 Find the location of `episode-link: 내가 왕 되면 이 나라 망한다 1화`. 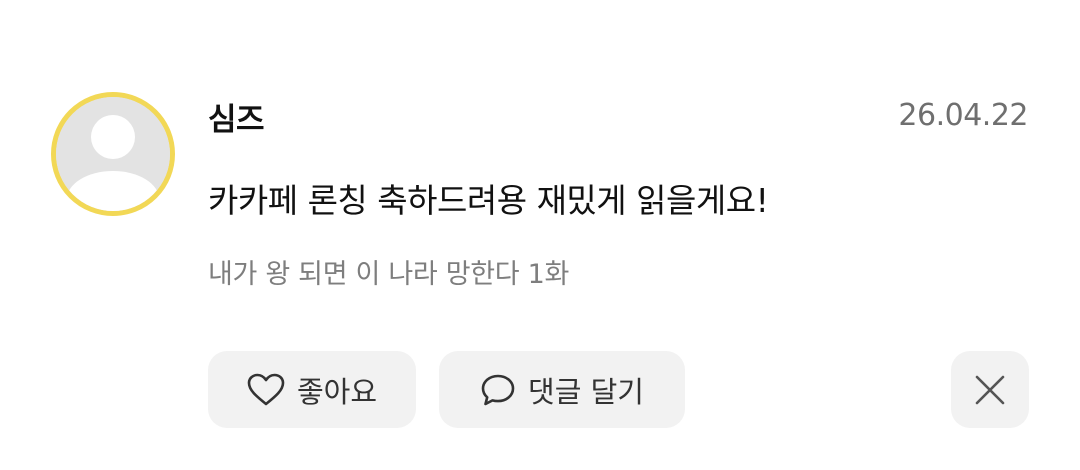

episode-link: 내가 왕 되면 이 나라 망한다 1화 is located at coordinates (388, 271).